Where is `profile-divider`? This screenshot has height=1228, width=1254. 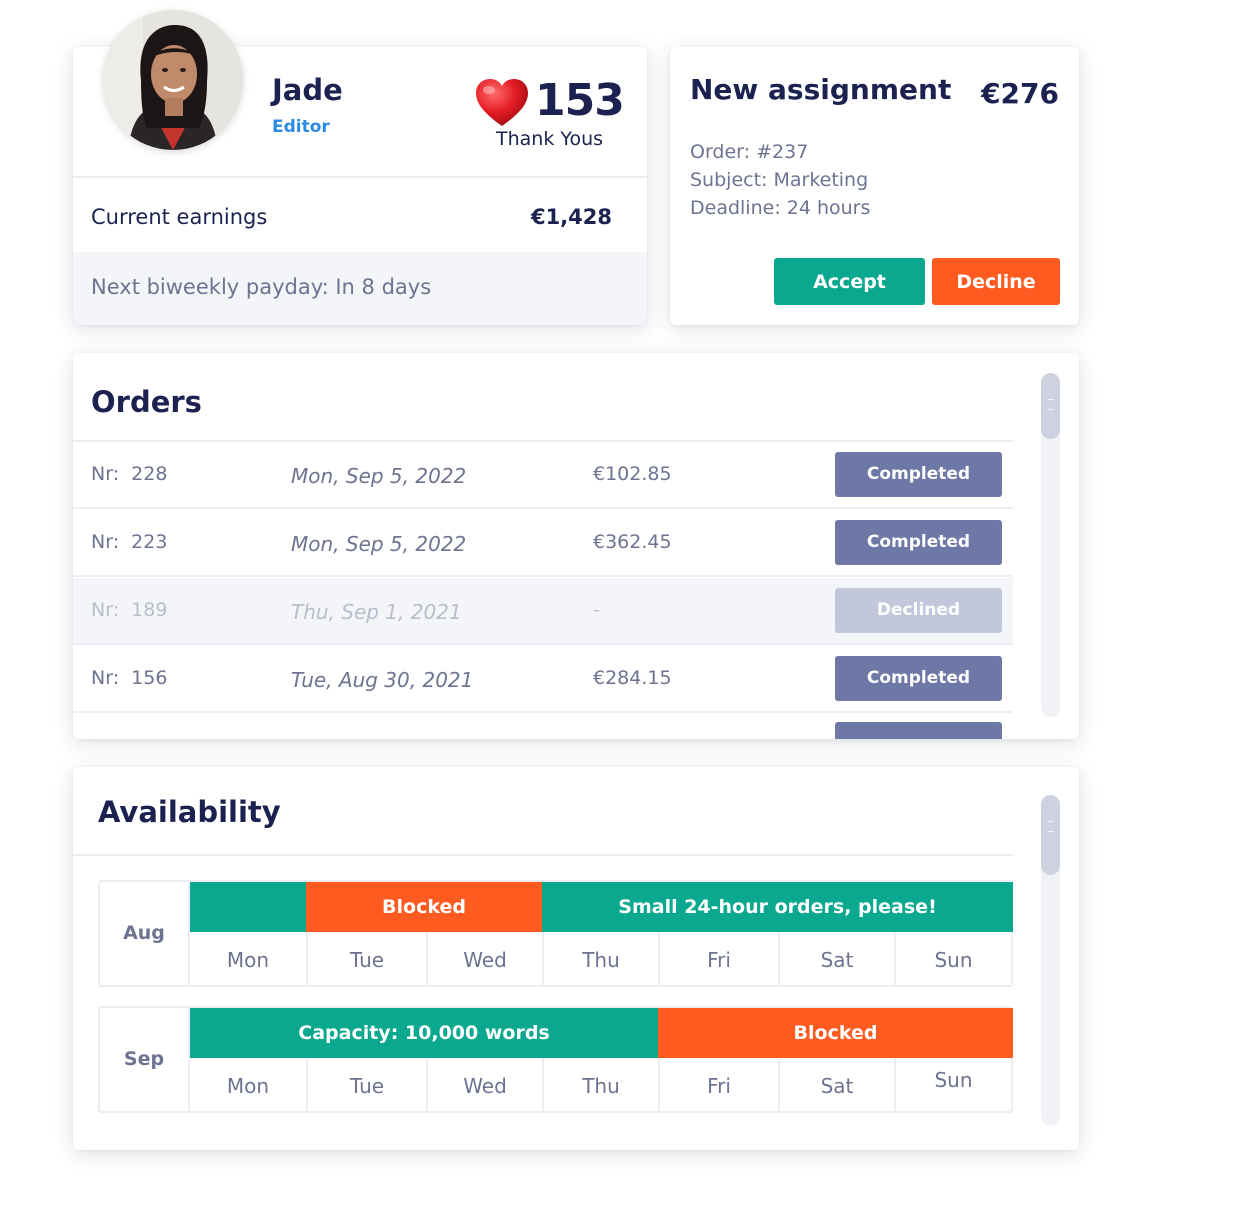
profile-divider is located at coordinates (360, 177).